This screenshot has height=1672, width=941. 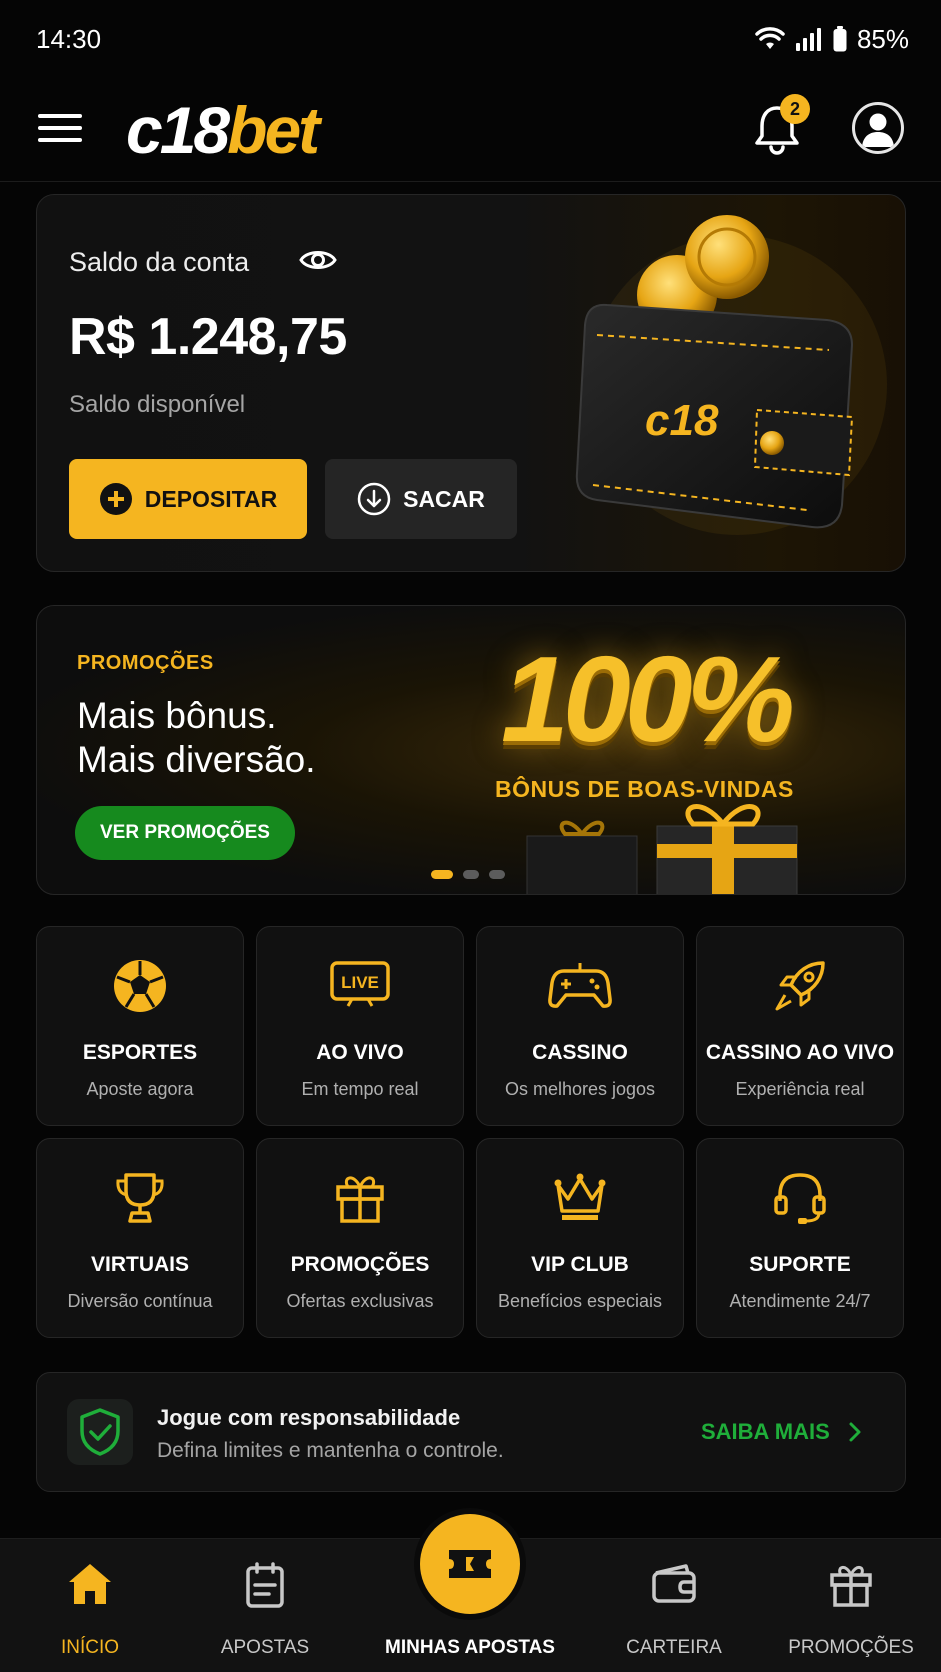 I want to click on learn-more-link: SAIBA MAIS, so click(x=781, y=1432).